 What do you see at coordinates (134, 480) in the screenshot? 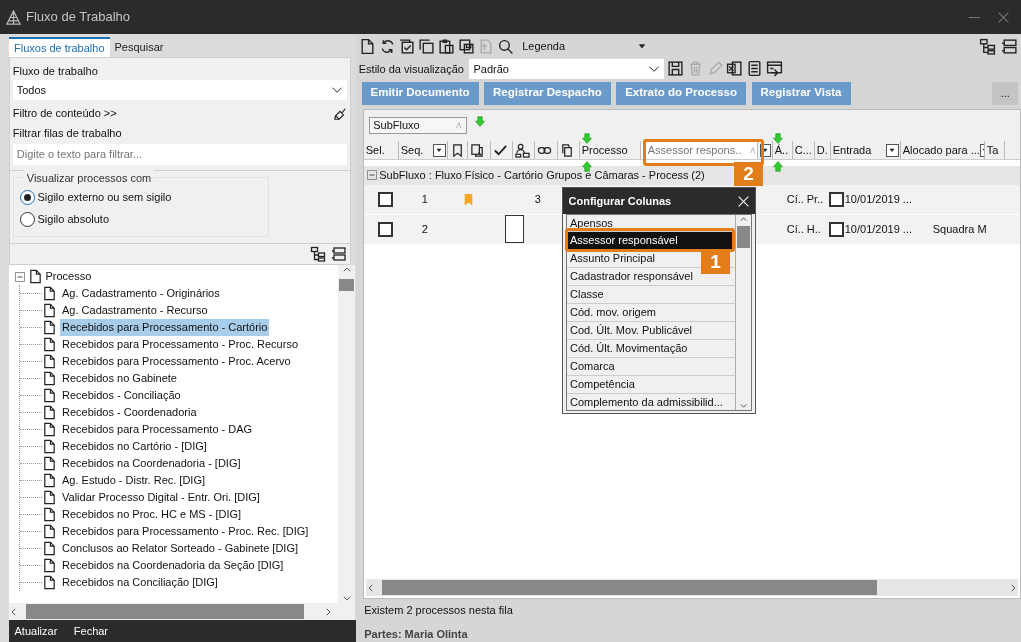
I see `tree-item: Ag. Estudo - Distr. Rec. [DIG]` at bounding box center [134, 480].